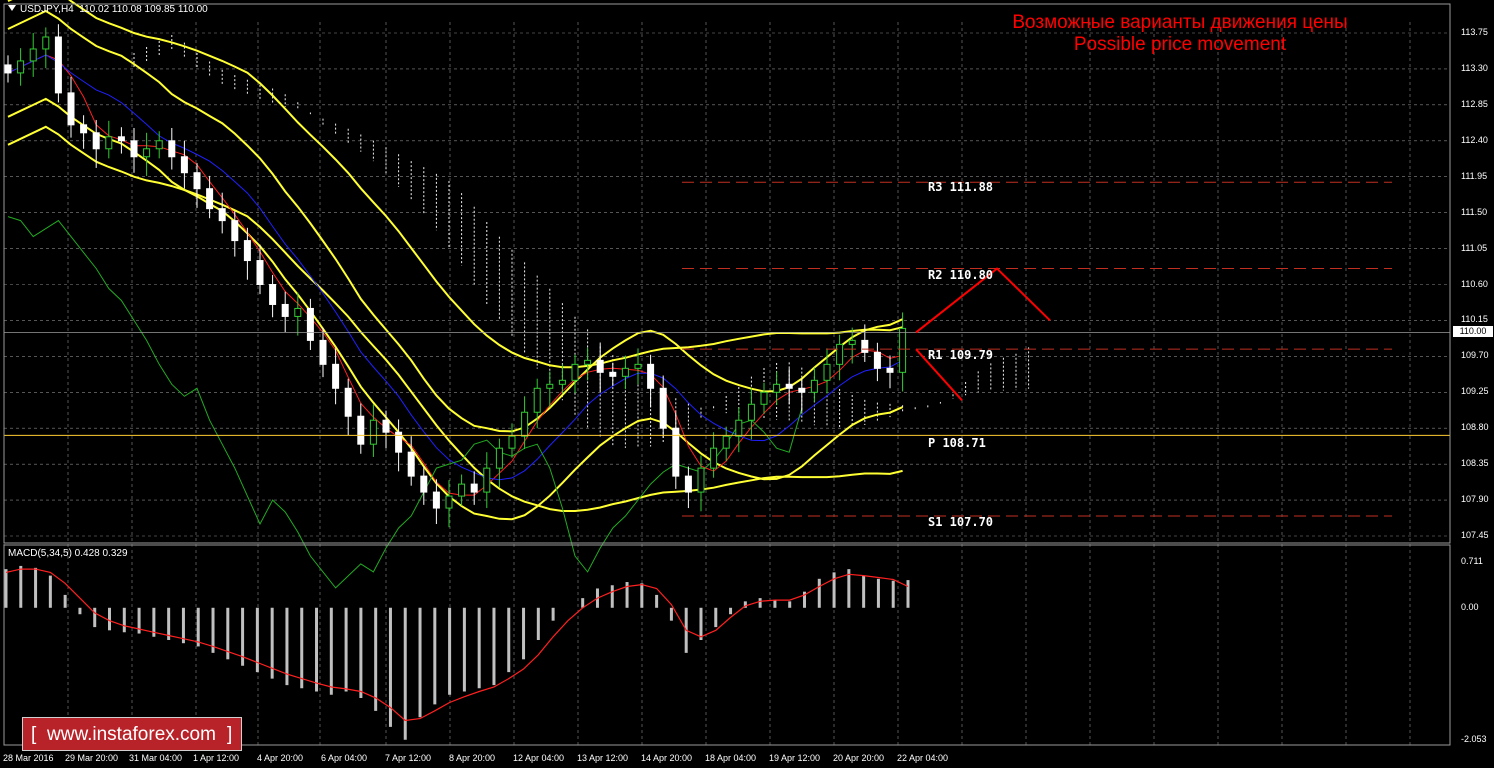 This screenshot has height=768, width=1494. I want to click on title-ru: Возможные варианты движения цены, so click(1180, 22).